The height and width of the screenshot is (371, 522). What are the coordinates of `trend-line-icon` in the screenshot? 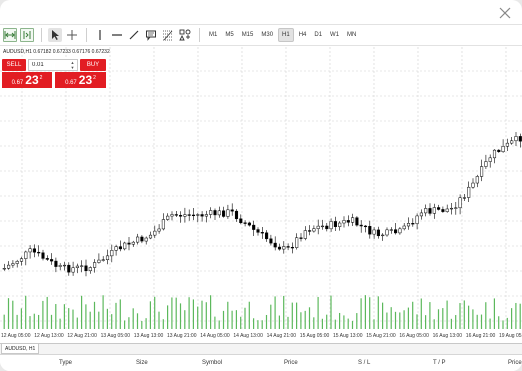 It's located at (134, 35).